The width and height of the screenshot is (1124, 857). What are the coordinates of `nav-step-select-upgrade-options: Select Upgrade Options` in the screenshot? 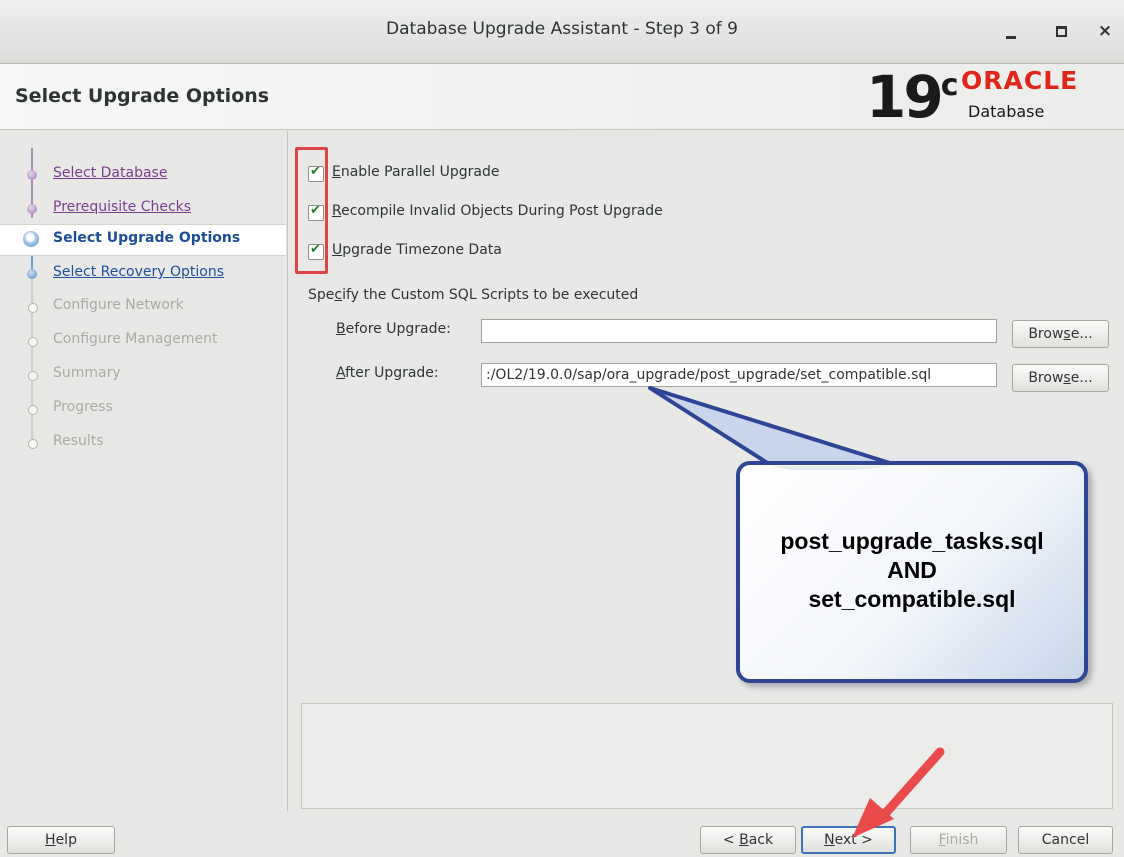 It's located at (143, 240).